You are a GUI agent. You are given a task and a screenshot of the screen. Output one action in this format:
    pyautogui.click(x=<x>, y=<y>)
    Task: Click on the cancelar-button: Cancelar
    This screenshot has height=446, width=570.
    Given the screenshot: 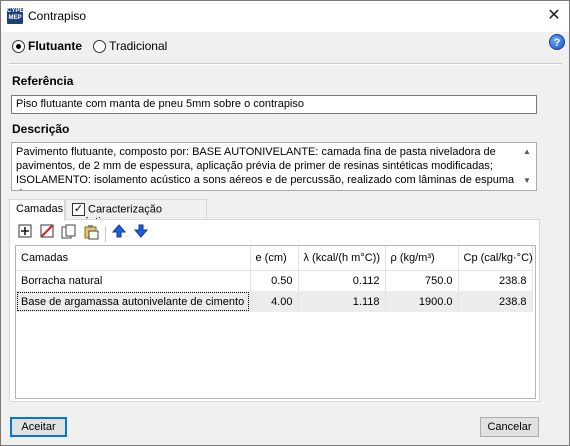 What is the action you would take?
    pyautogui.click(x=509, y=427)
    